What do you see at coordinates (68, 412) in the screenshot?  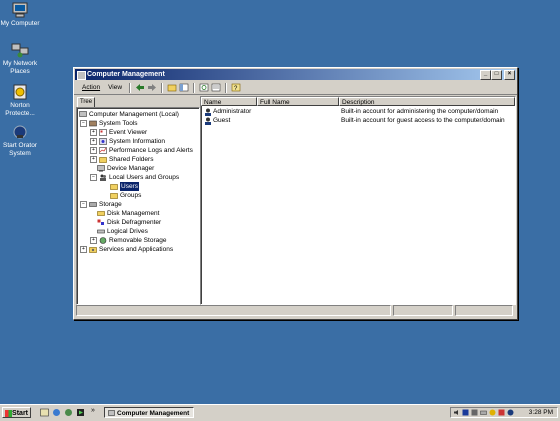 I see `outlook-express-icon` at bounding box center [68, 412].